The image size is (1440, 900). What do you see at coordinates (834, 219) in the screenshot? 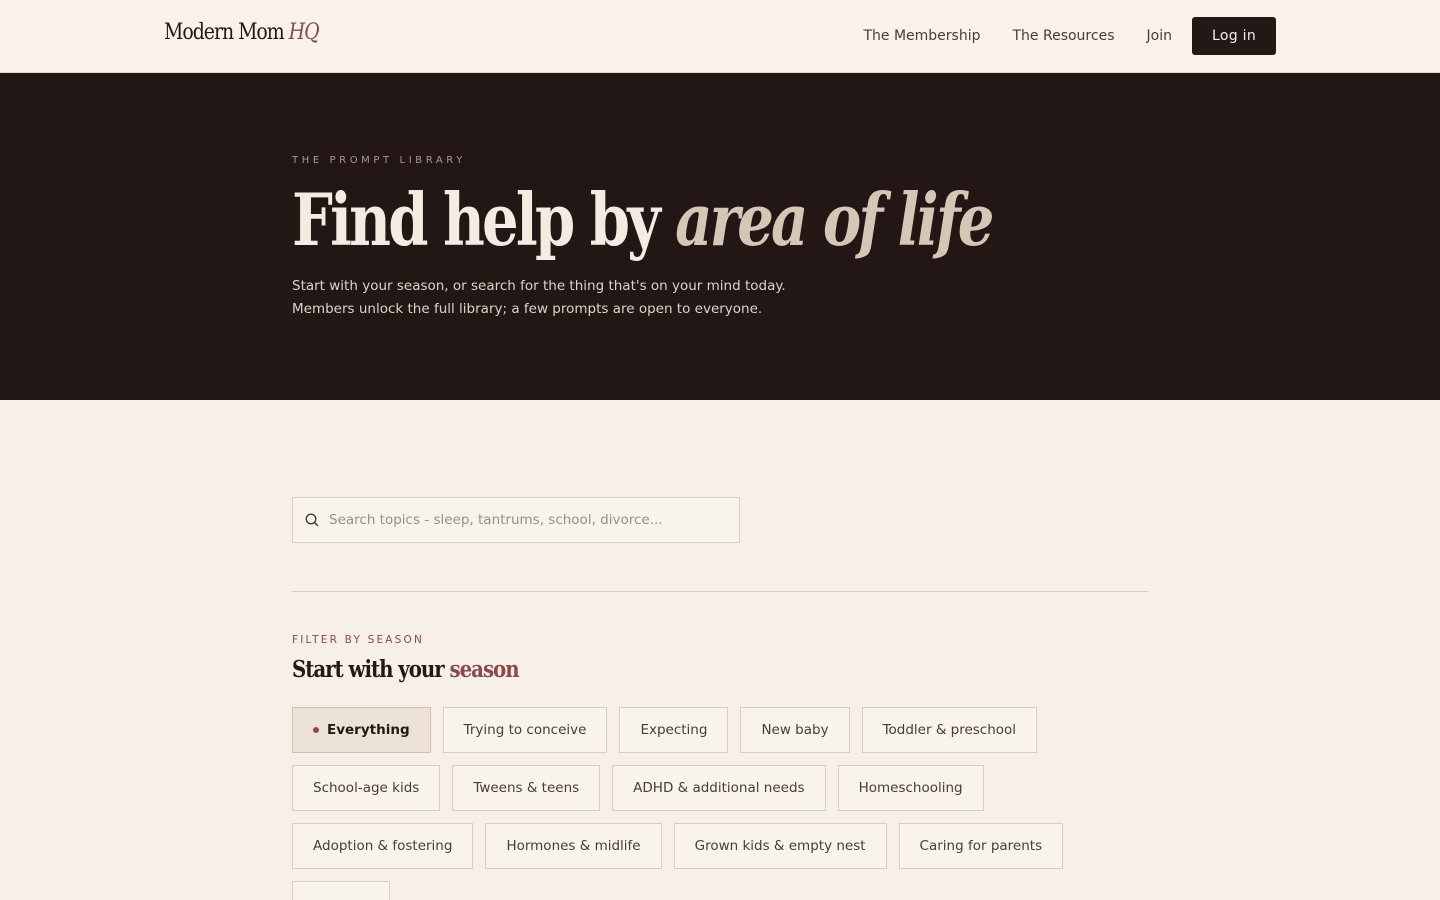
I see `hero-title-italic: area of life` at bounding box center [834, 219].